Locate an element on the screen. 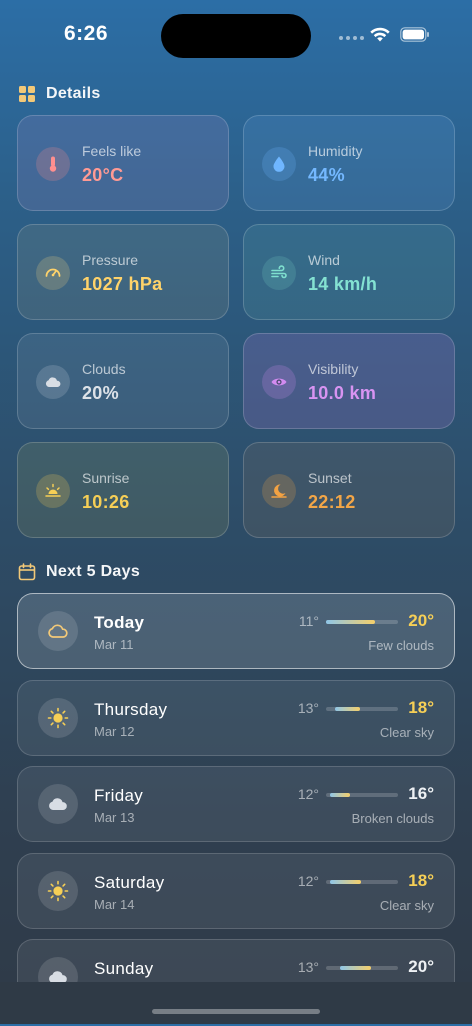 The height and width of the screenshot is (1026, 472). day-description: Broken clouds is located at coordinates (392, 818).